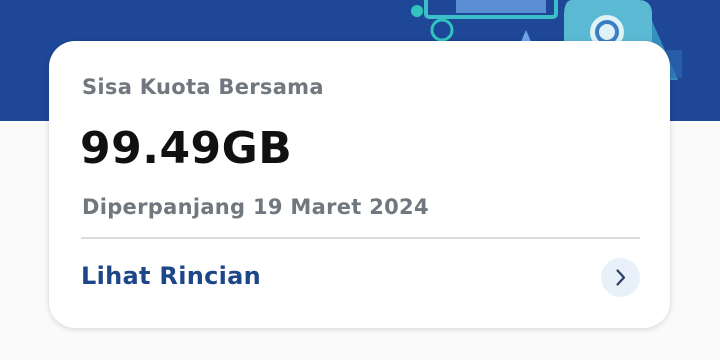  What do you see at coordinates (203, 87) in the screenshot?
I see `quota-label: Sisa Kuota Bersama` at bounding box center [203, 87].